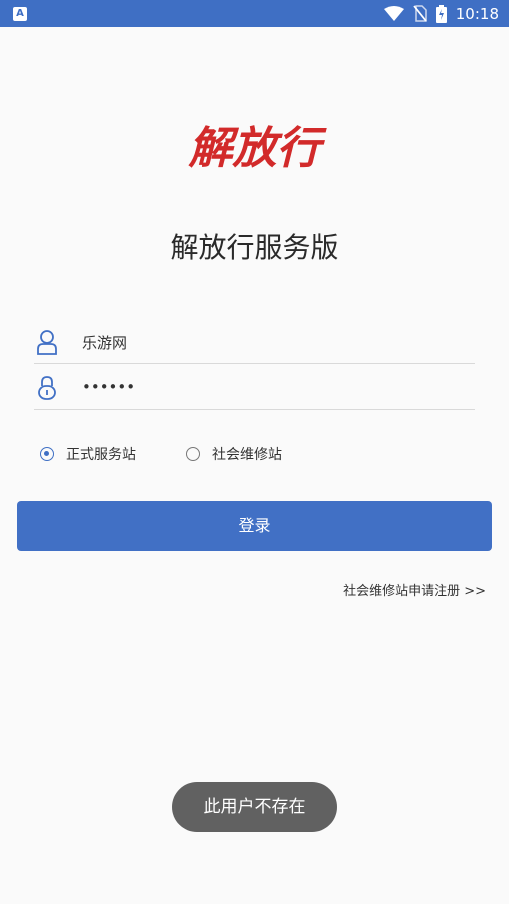 This screenshot has width=509, height=904. I want to click on wifi-icon, so click(393, 13).